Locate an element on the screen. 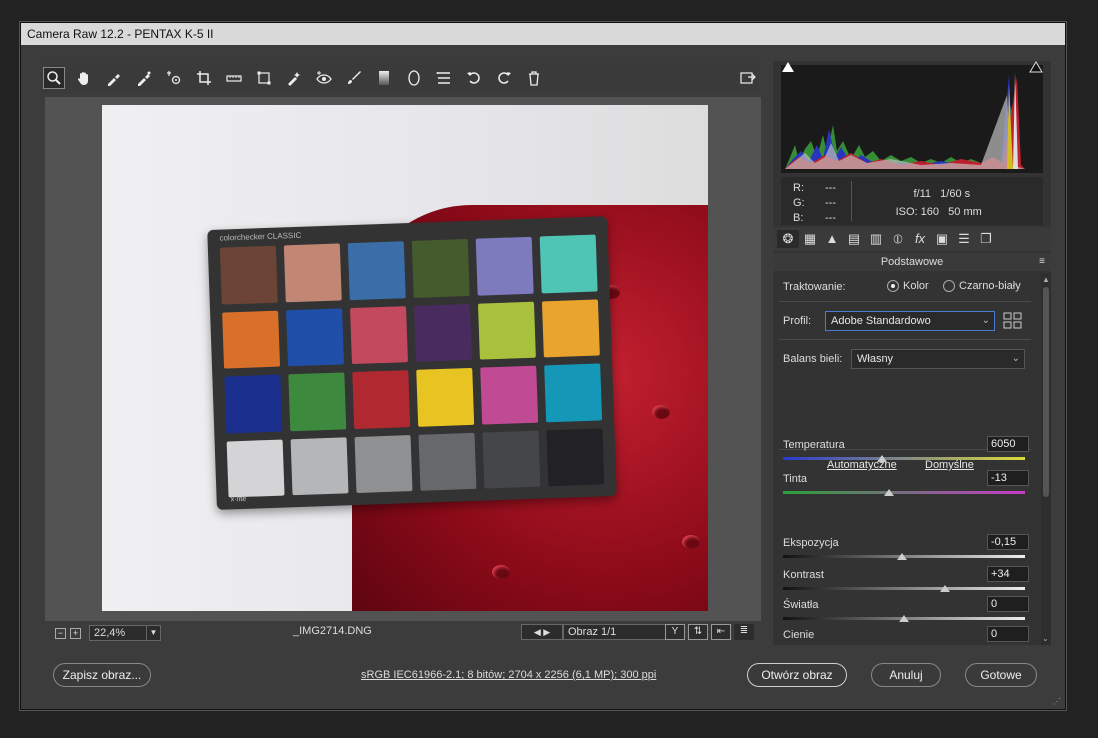  before-after-icon: Y is located at coordinates (675, 632).